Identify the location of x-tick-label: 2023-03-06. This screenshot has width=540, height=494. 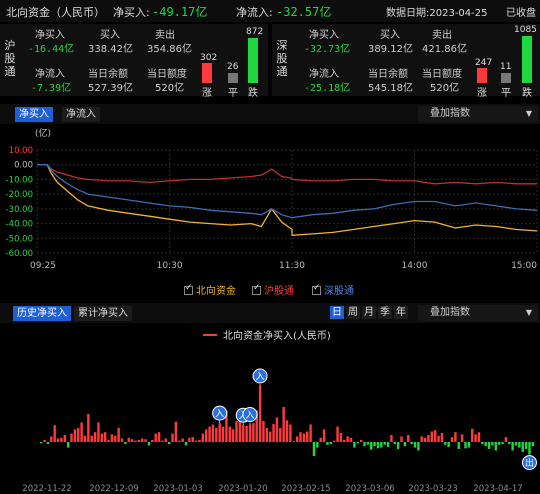
(369, 489).